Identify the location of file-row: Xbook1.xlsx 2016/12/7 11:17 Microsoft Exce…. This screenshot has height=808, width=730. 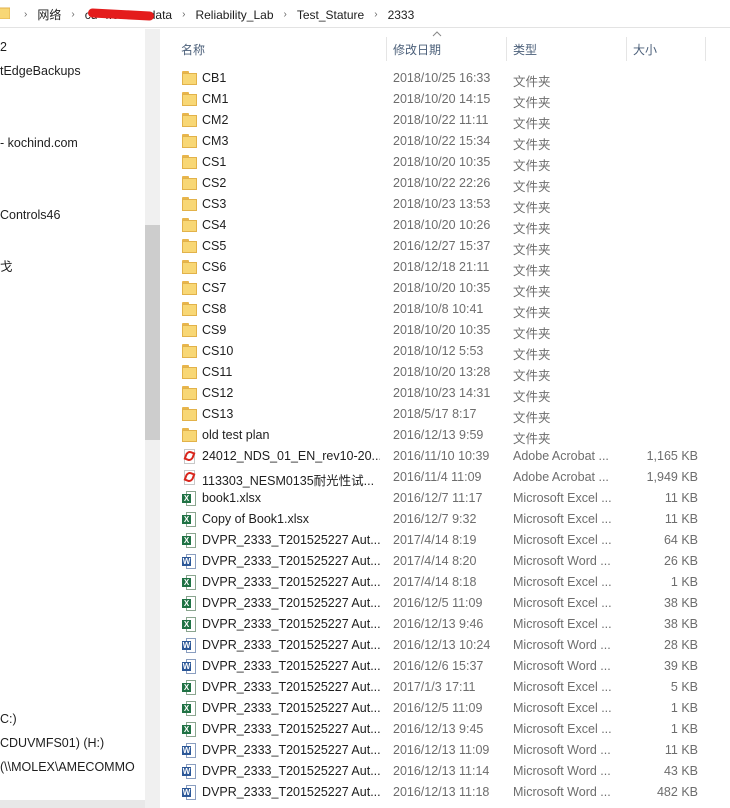
(445, 498).